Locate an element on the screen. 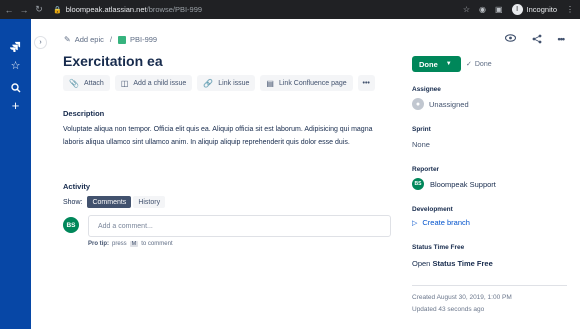 Image resolution: width=580 pixels, height=329 pixels. confluence-icon: ▤ is located at coordinates (270, 83).